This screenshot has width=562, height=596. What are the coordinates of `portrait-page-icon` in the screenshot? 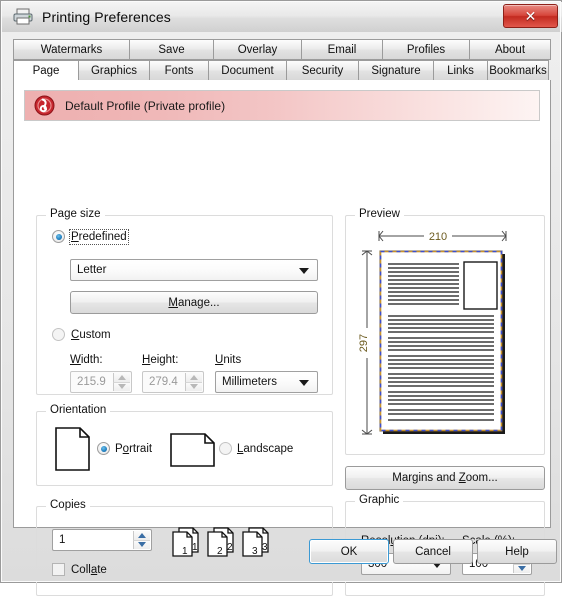 It's located at (72, 449).